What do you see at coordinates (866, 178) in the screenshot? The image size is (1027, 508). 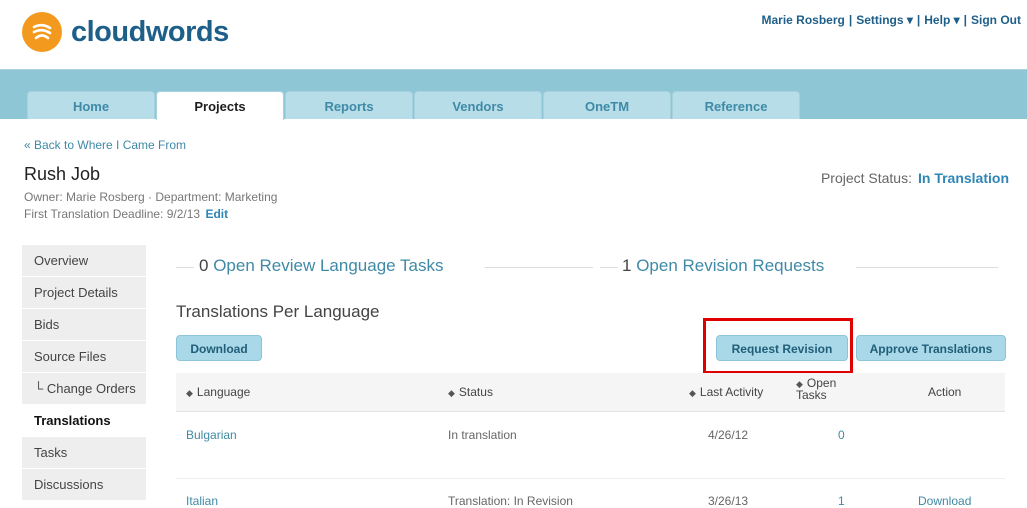 I see `status-label: Project Status:` at bounding box center [866, 178].